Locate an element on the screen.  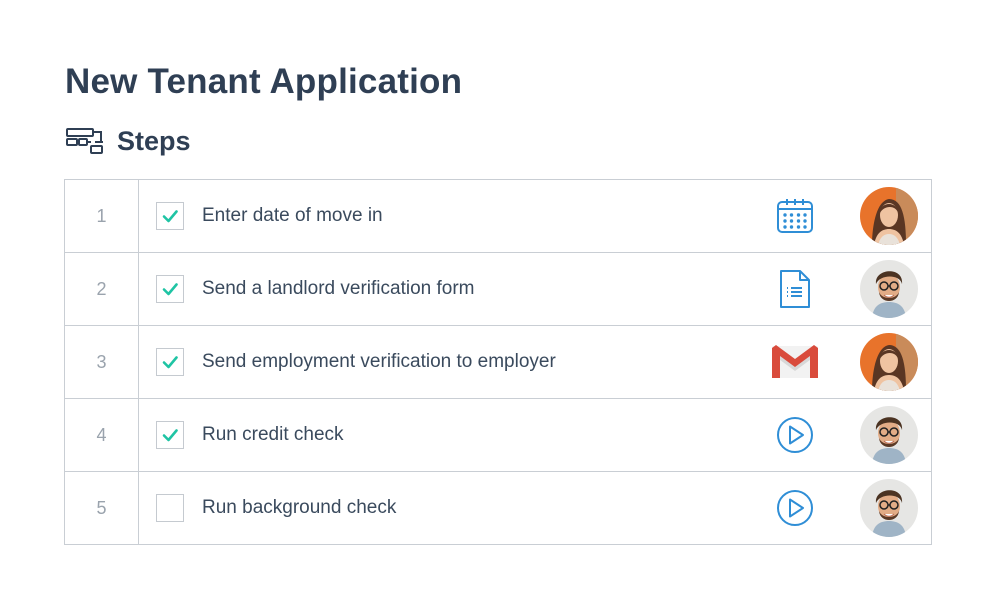
step-row: 2 Send a landlord verification form is located at coordinates (498, 289).